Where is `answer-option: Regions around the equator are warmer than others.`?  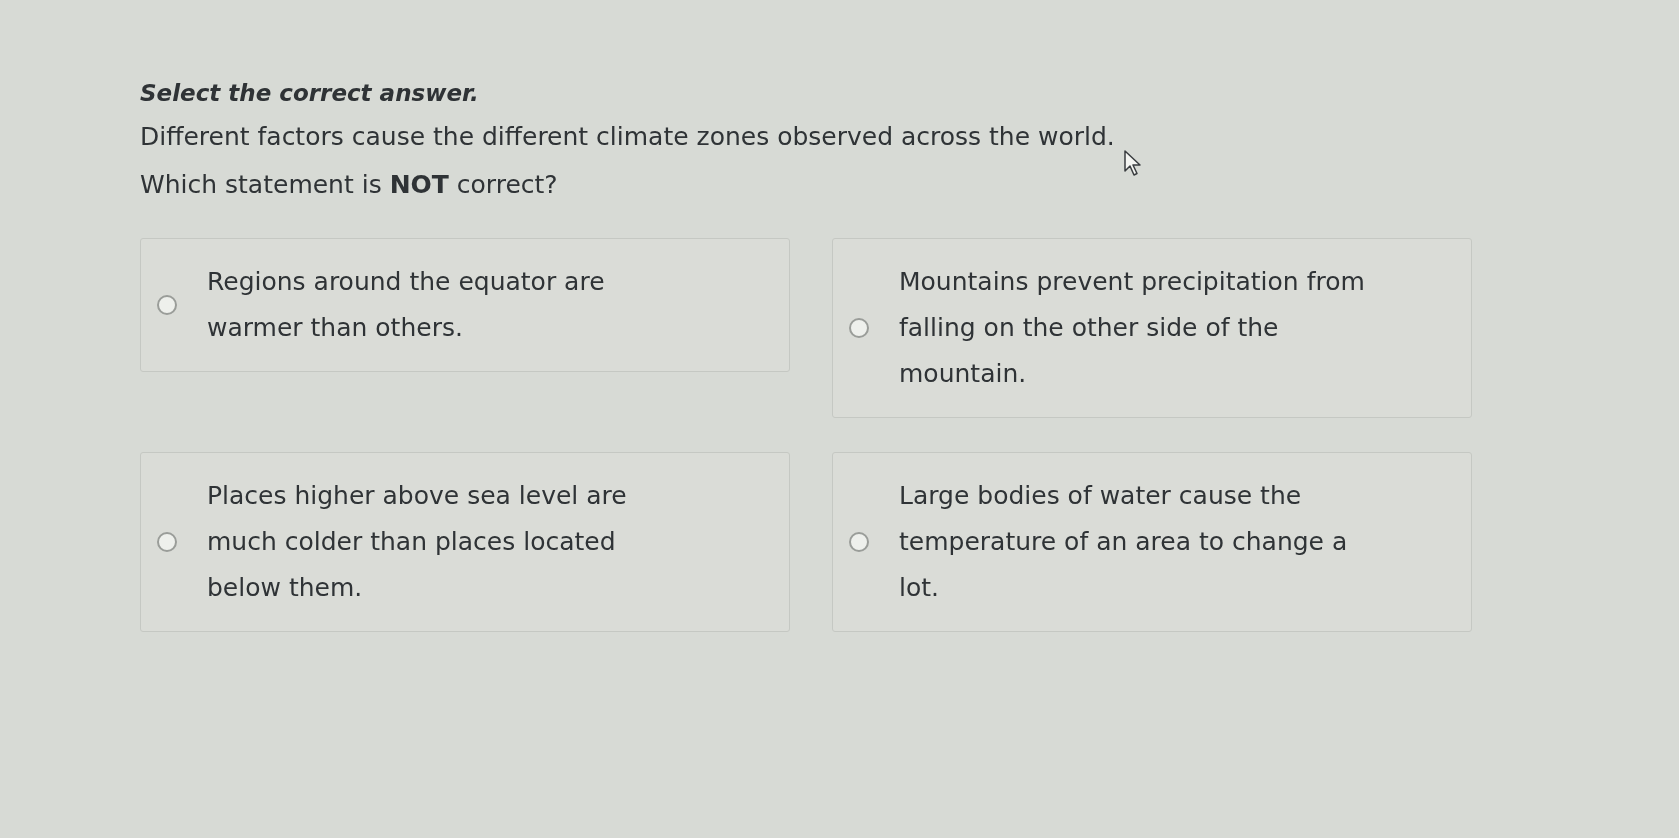
answer-option: Regions around the equator are warmer than others. is located at coordinates (465, 305).